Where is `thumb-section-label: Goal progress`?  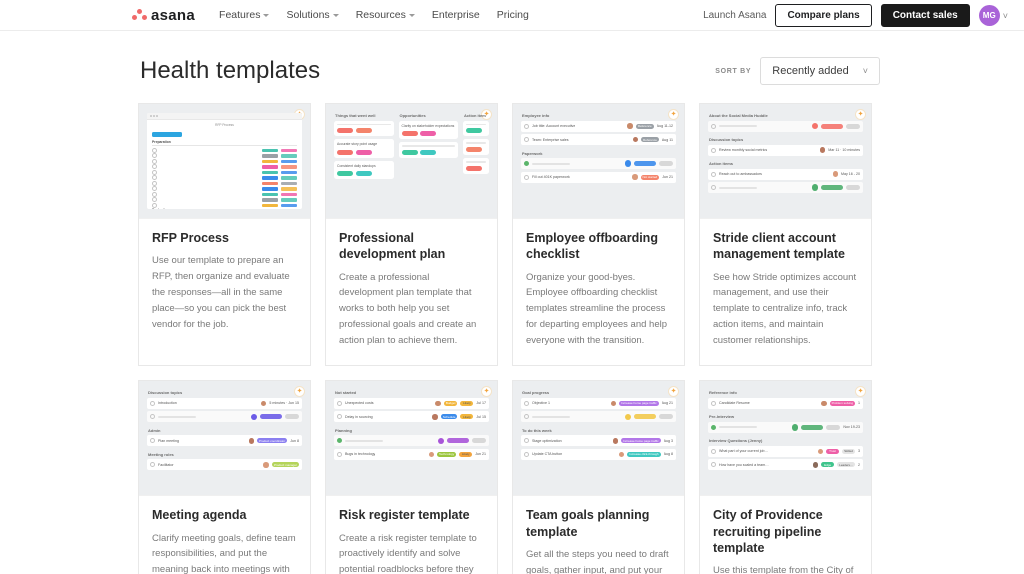 thumb-section-label: Goal progress is located at coordinates (536, 393).